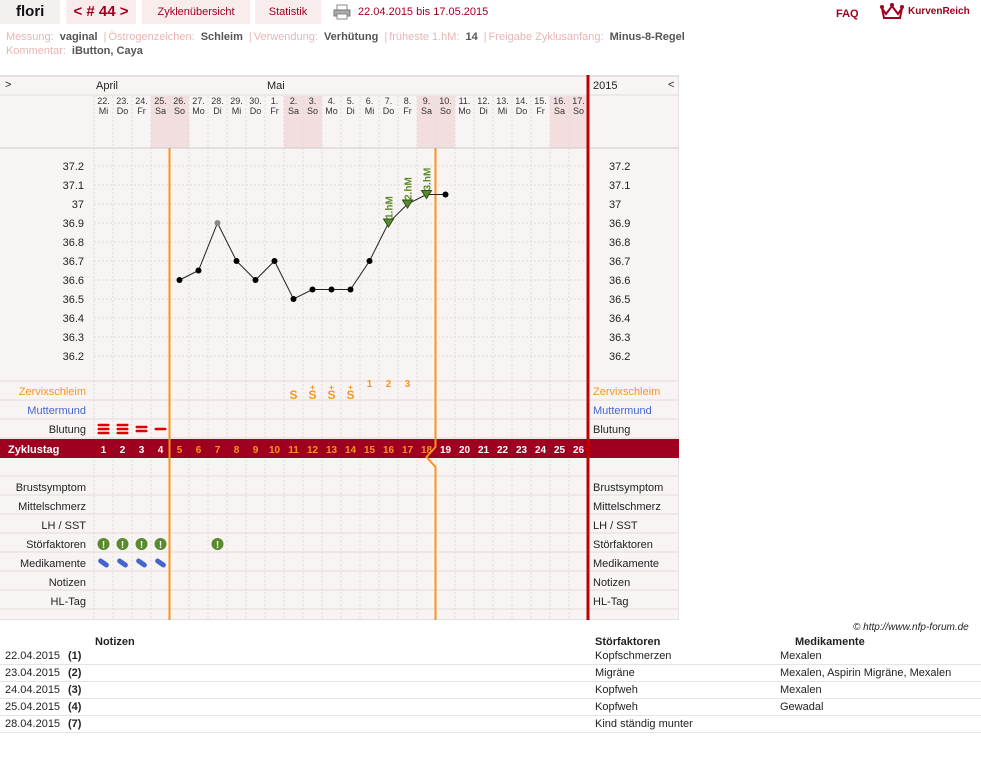  Describe the element at coordinates (350, 111) in the screenshot. I see `day-weekday: Di` at that location.